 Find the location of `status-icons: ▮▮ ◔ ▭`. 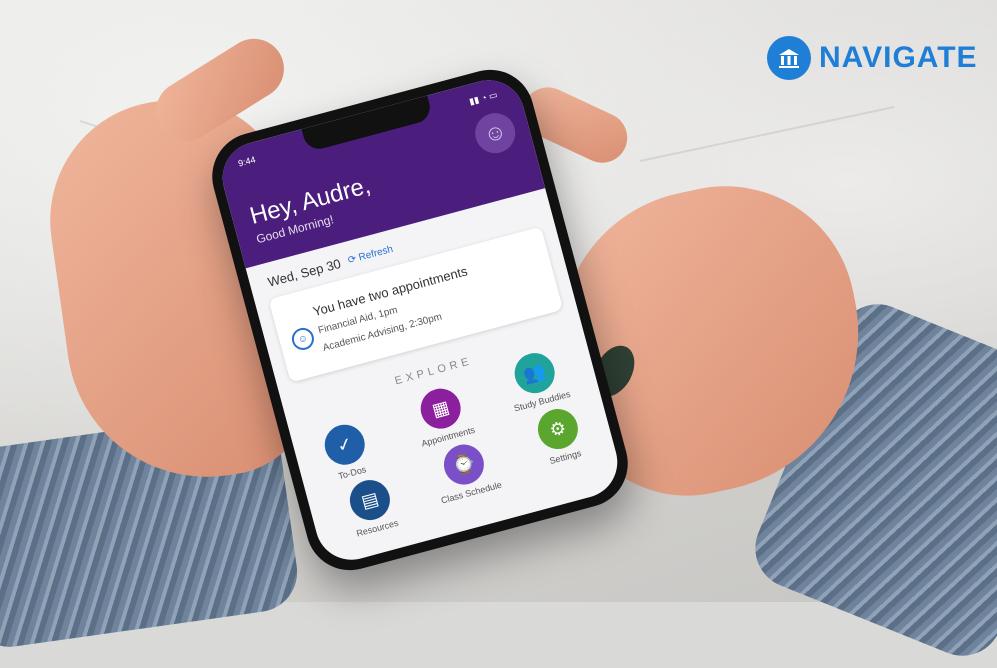

status-icons: ▮▮ ◔ ▭ is located at coordinates (483, 98).